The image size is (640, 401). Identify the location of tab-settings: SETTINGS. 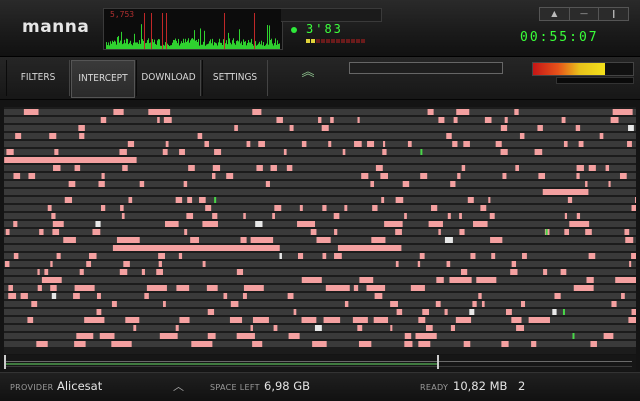
(235, 78).